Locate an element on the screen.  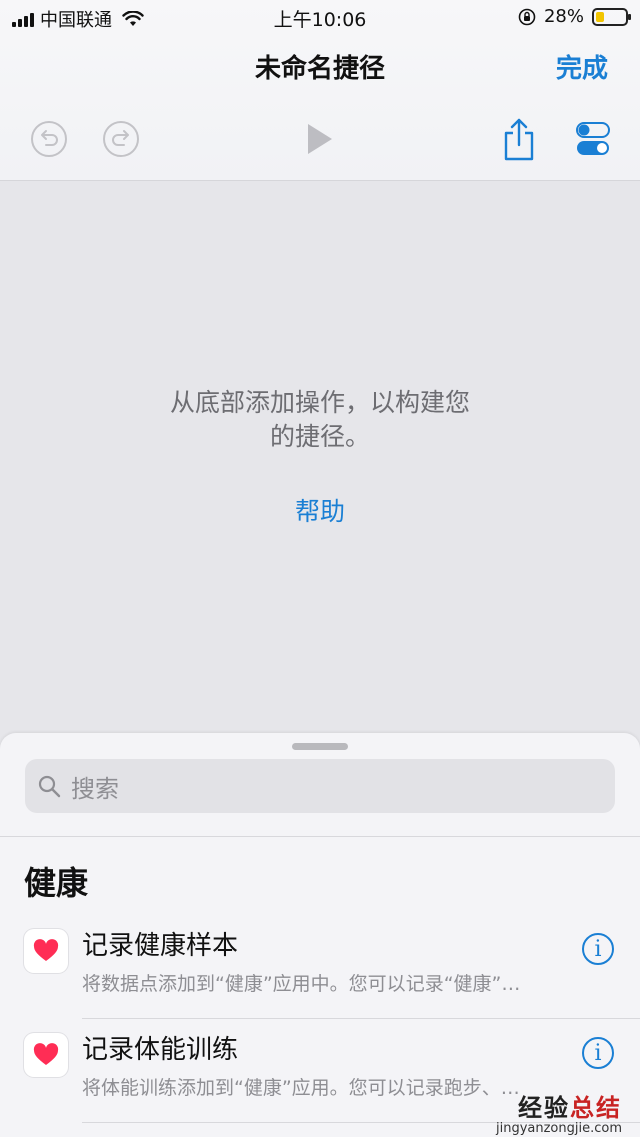
toggle-settings-icon is located at coordinates (593, 138).